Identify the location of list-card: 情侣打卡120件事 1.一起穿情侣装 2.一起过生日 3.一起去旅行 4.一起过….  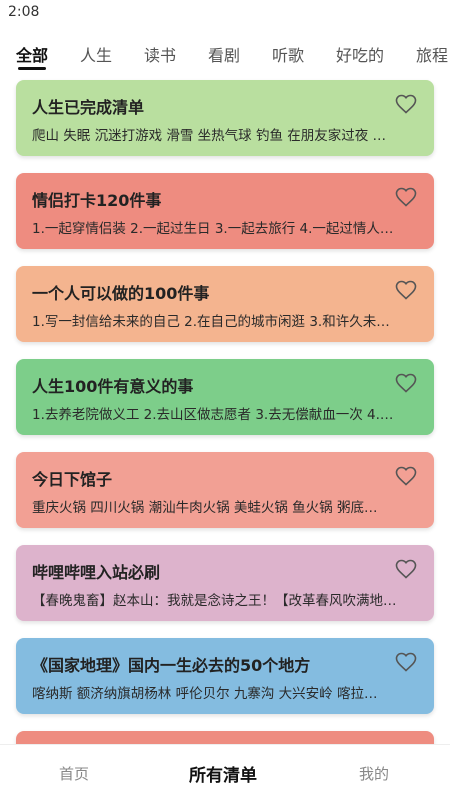
(225, 211).